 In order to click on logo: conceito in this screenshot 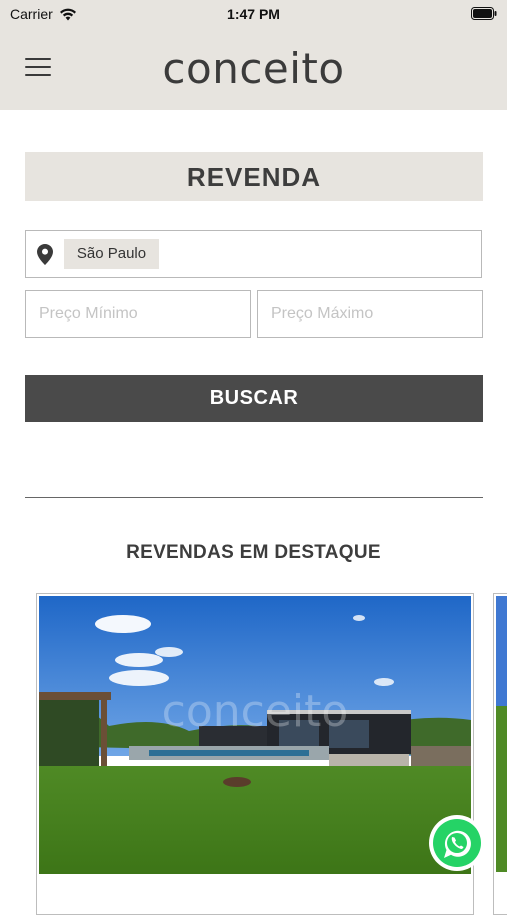, I will do `click(253, 68)`.